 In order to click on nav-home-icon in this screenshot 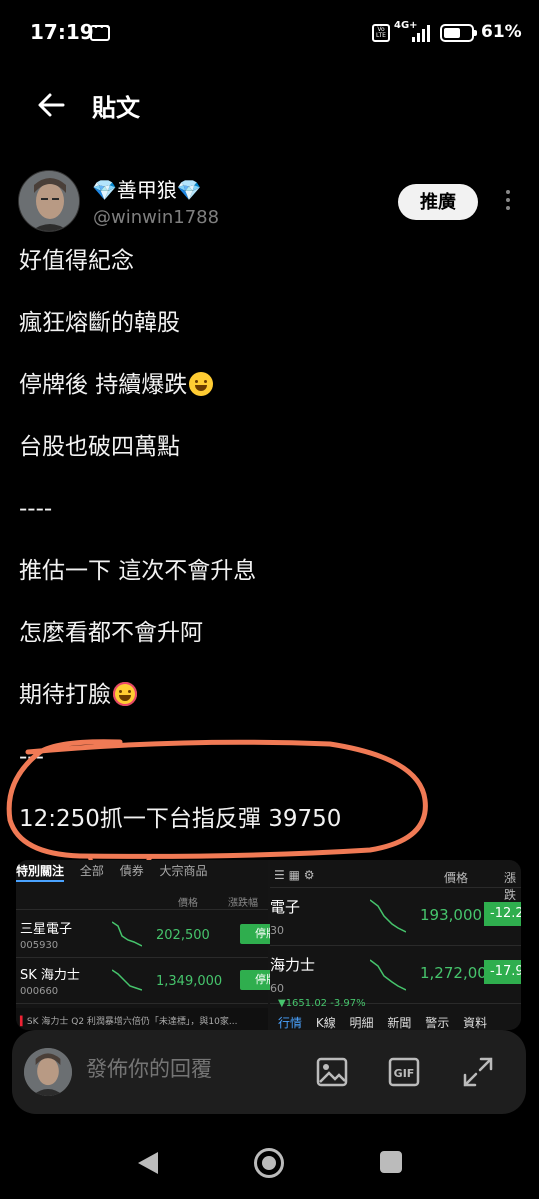, I will do `click(269, 1163)`.